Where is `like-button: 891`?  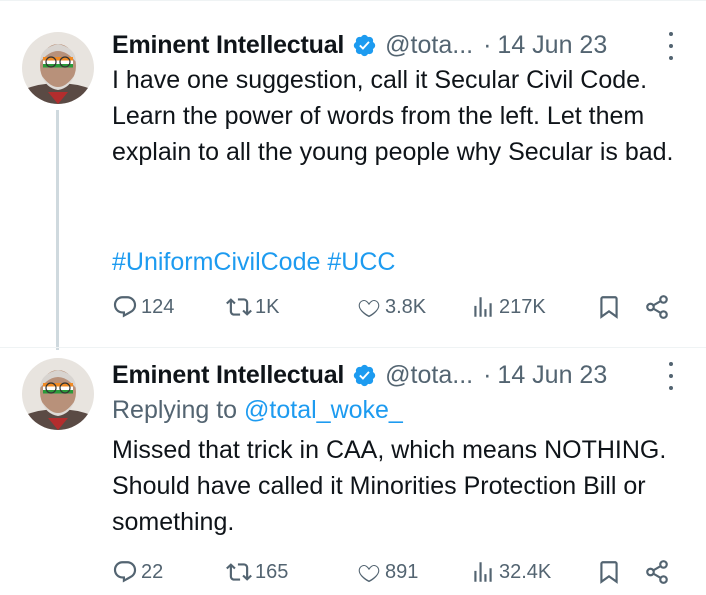 like-button: 891 is located at coordinates (387, 572).